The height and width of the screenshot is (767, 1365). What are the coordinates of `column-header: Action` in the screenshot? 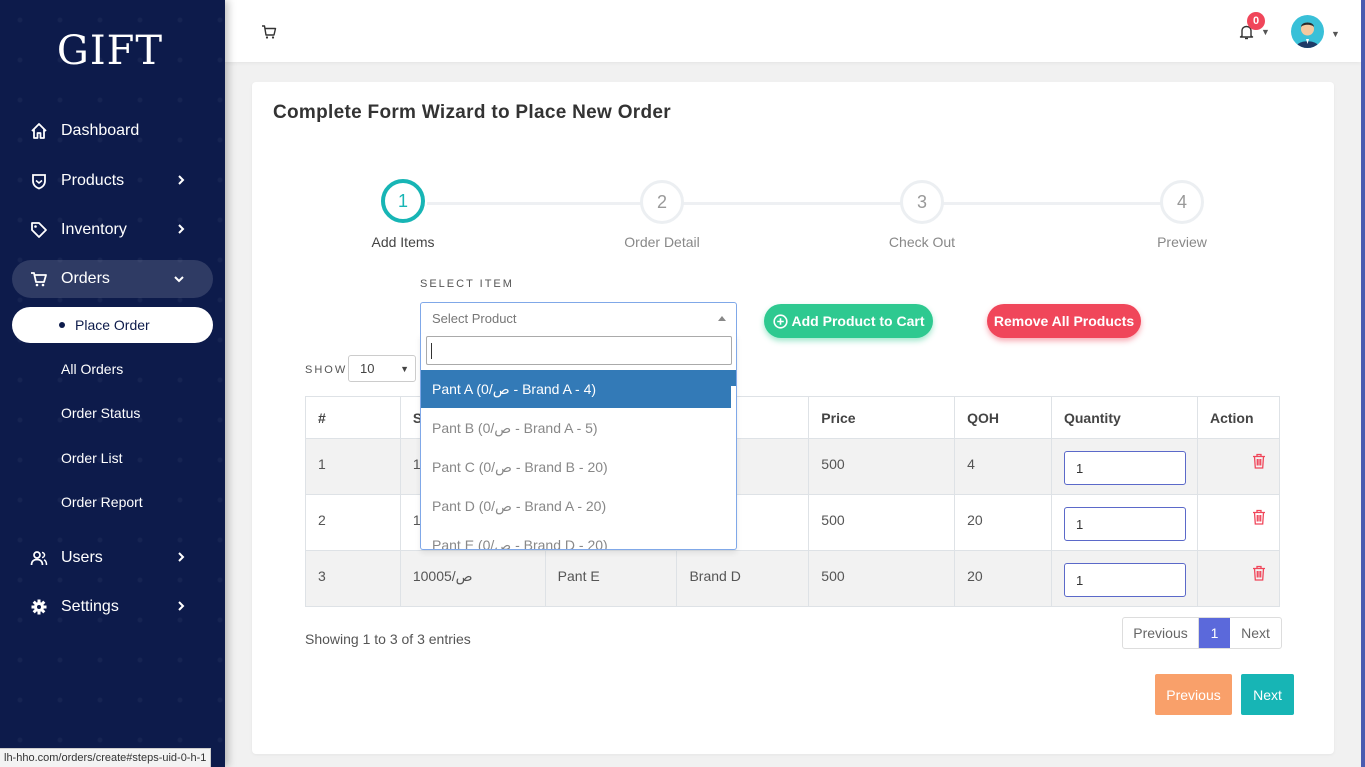 It's located at (1238, 417).